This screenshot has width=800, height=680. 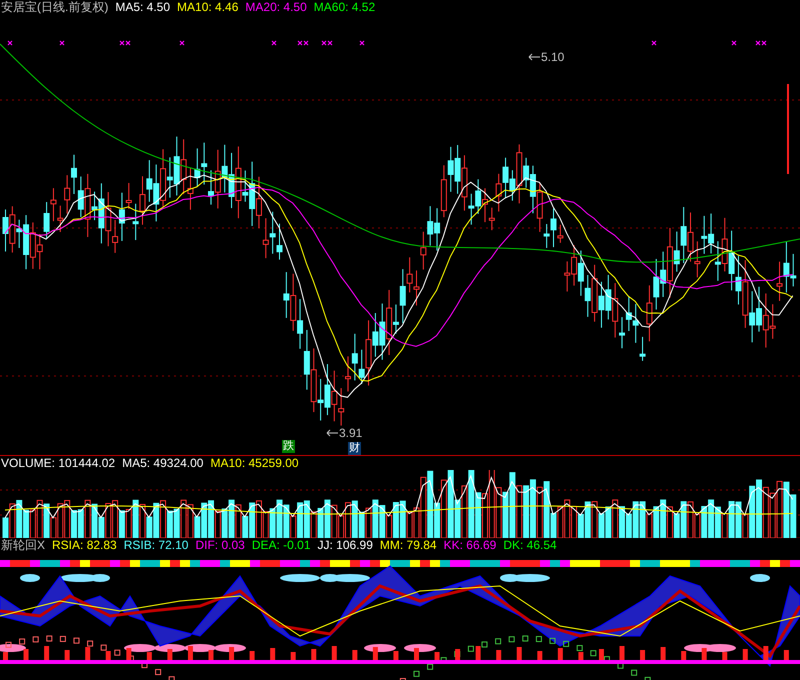 What do you see at coordinates (530, 545) in the screenshot?
I see `indicator-value: DK: 46.54` at bounding box center [530, 545].